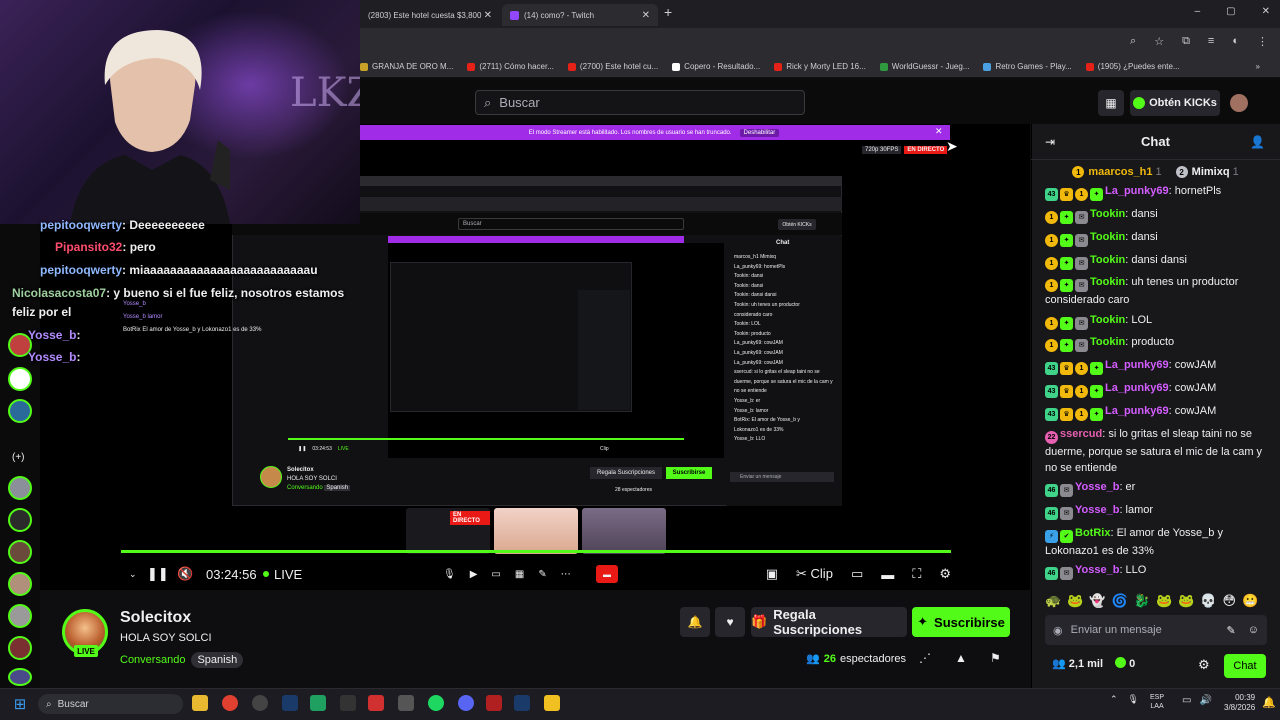  Describe the element at coordinates (133, 574) in the screenshot. I see `chevron-down-icon: ⌄` at that location.